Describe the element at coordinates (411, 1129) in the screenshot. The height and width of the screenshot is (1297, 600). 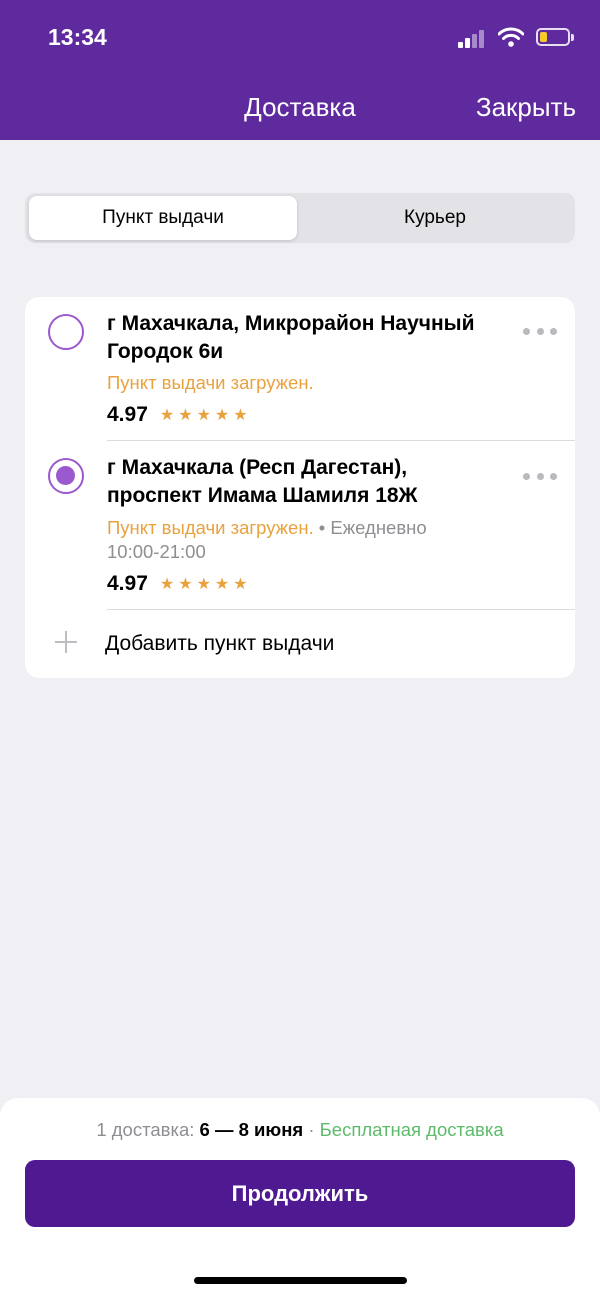
I see `free-delivery-label: Бесплатная доставка` at that location.